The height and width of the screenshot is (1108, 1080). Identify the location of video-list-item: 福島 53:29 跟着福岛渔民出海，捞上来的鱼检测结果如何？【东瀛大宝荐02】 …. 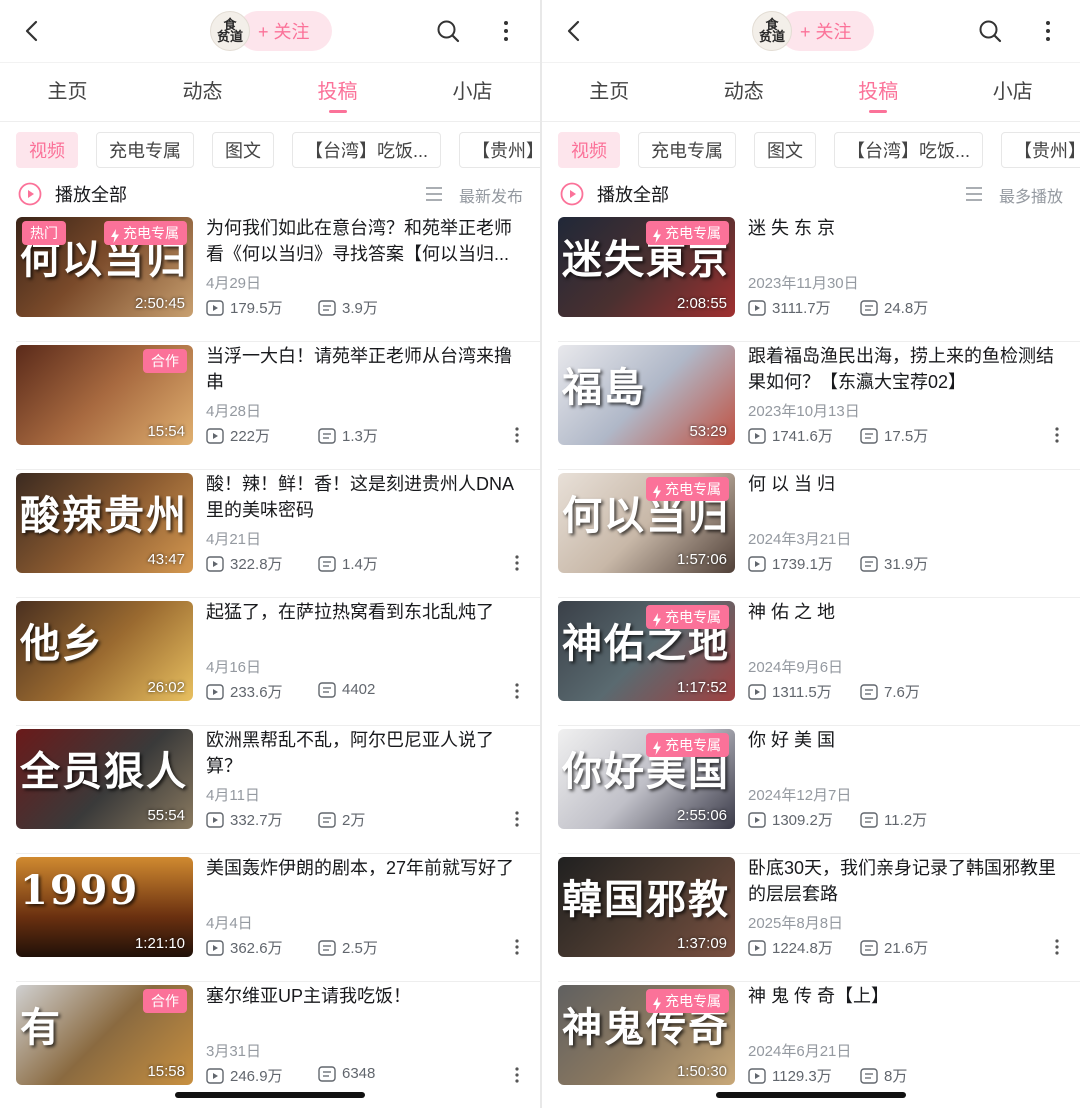
(811, 406).